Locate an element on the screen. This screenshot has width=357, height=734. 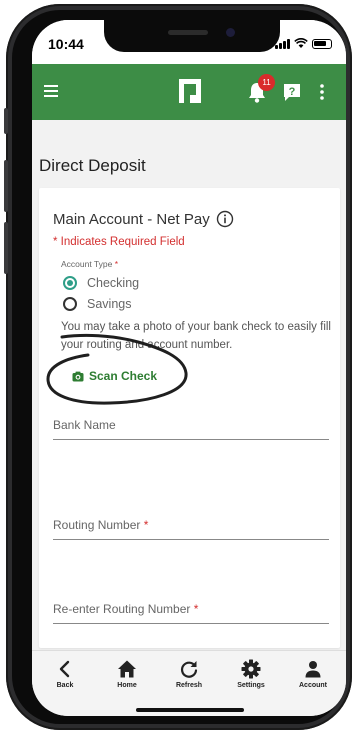
nav-account: Account is located at coordinates (313, 674).